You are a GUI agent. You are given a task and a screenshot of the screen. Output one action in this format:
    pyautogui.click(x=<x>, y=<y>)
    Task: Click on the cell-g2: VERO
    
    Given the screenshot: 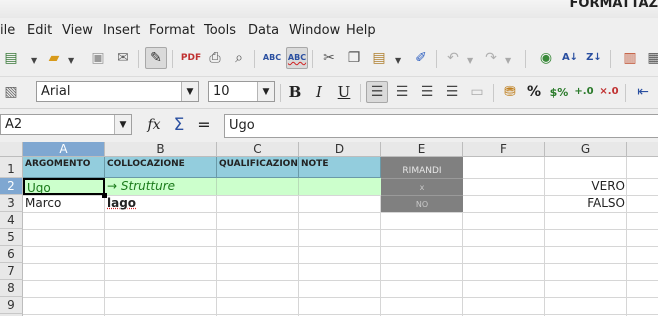 What is the action you would take?
    pyautogui.click(x=586, y=186)
    